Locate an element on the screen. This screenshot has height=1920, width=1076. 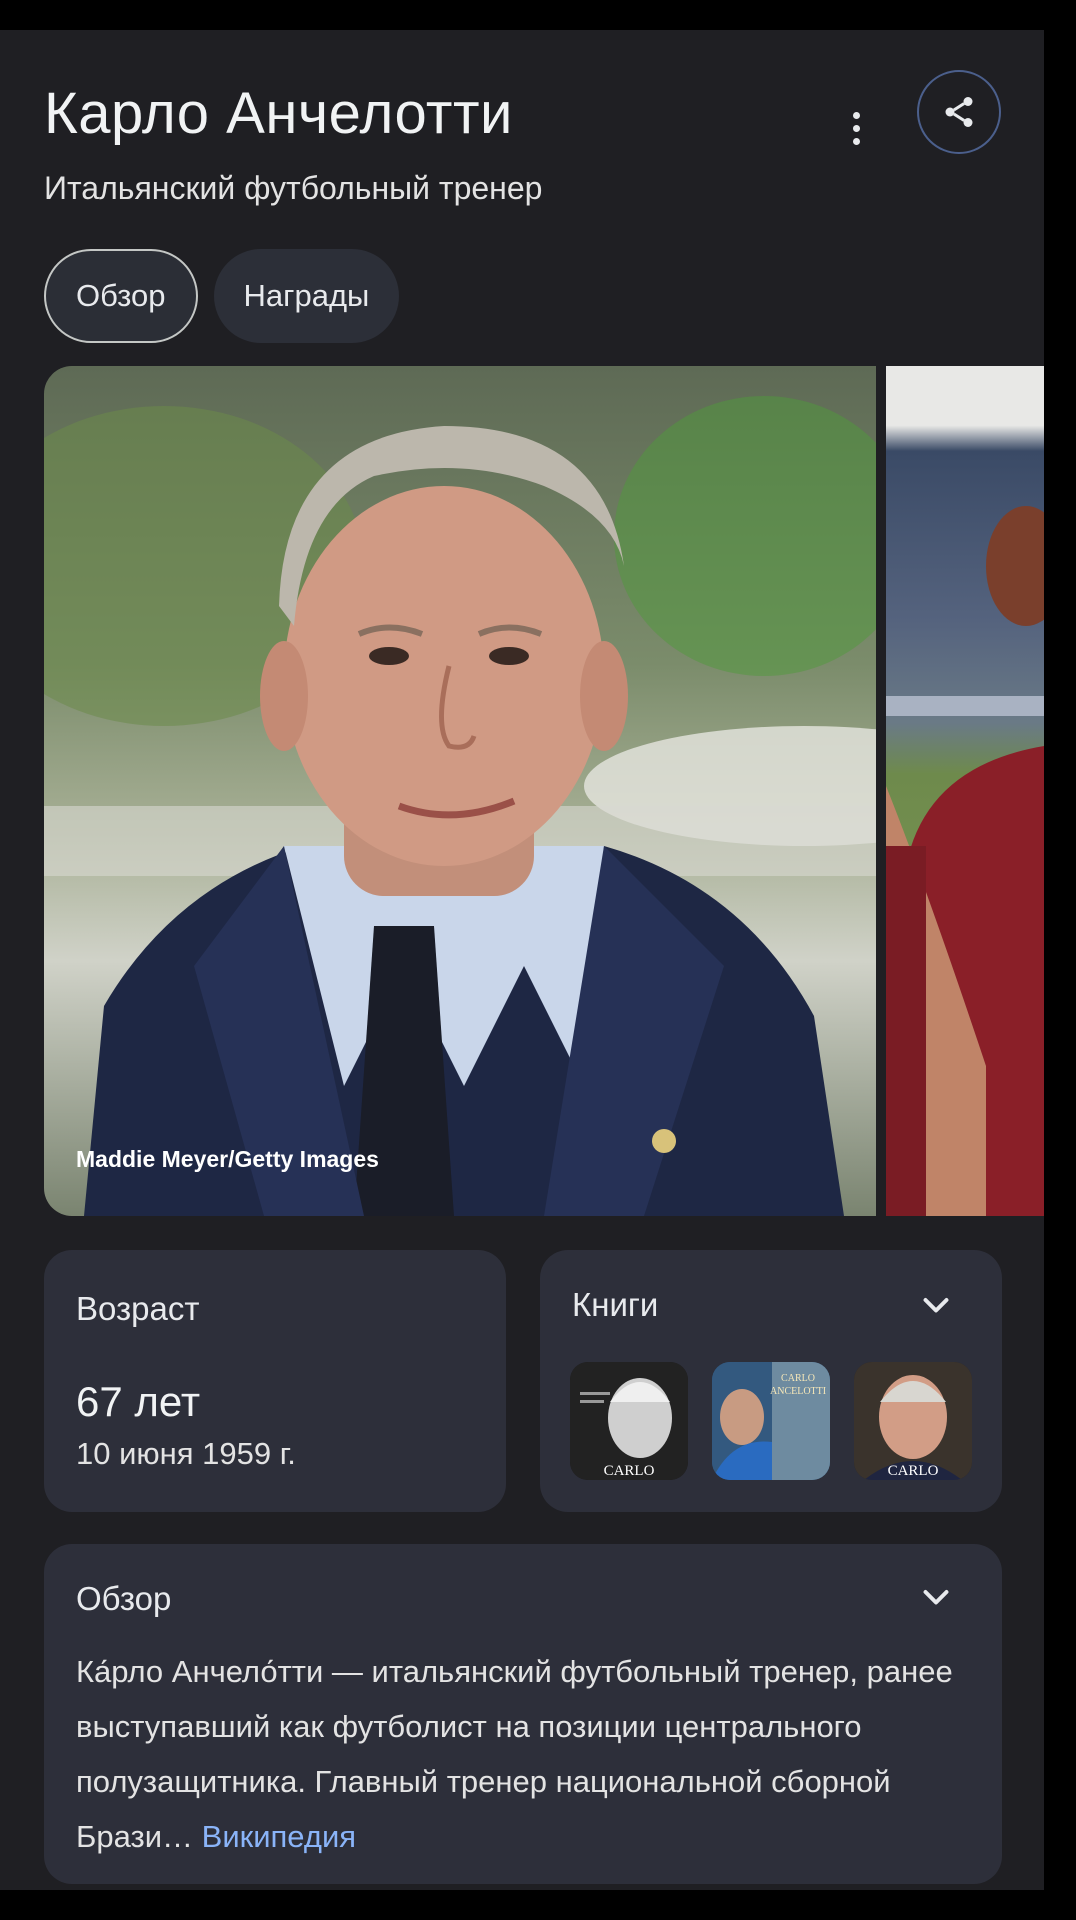
wikipedia-link: Википедия is located at coordinates (279, 1836).